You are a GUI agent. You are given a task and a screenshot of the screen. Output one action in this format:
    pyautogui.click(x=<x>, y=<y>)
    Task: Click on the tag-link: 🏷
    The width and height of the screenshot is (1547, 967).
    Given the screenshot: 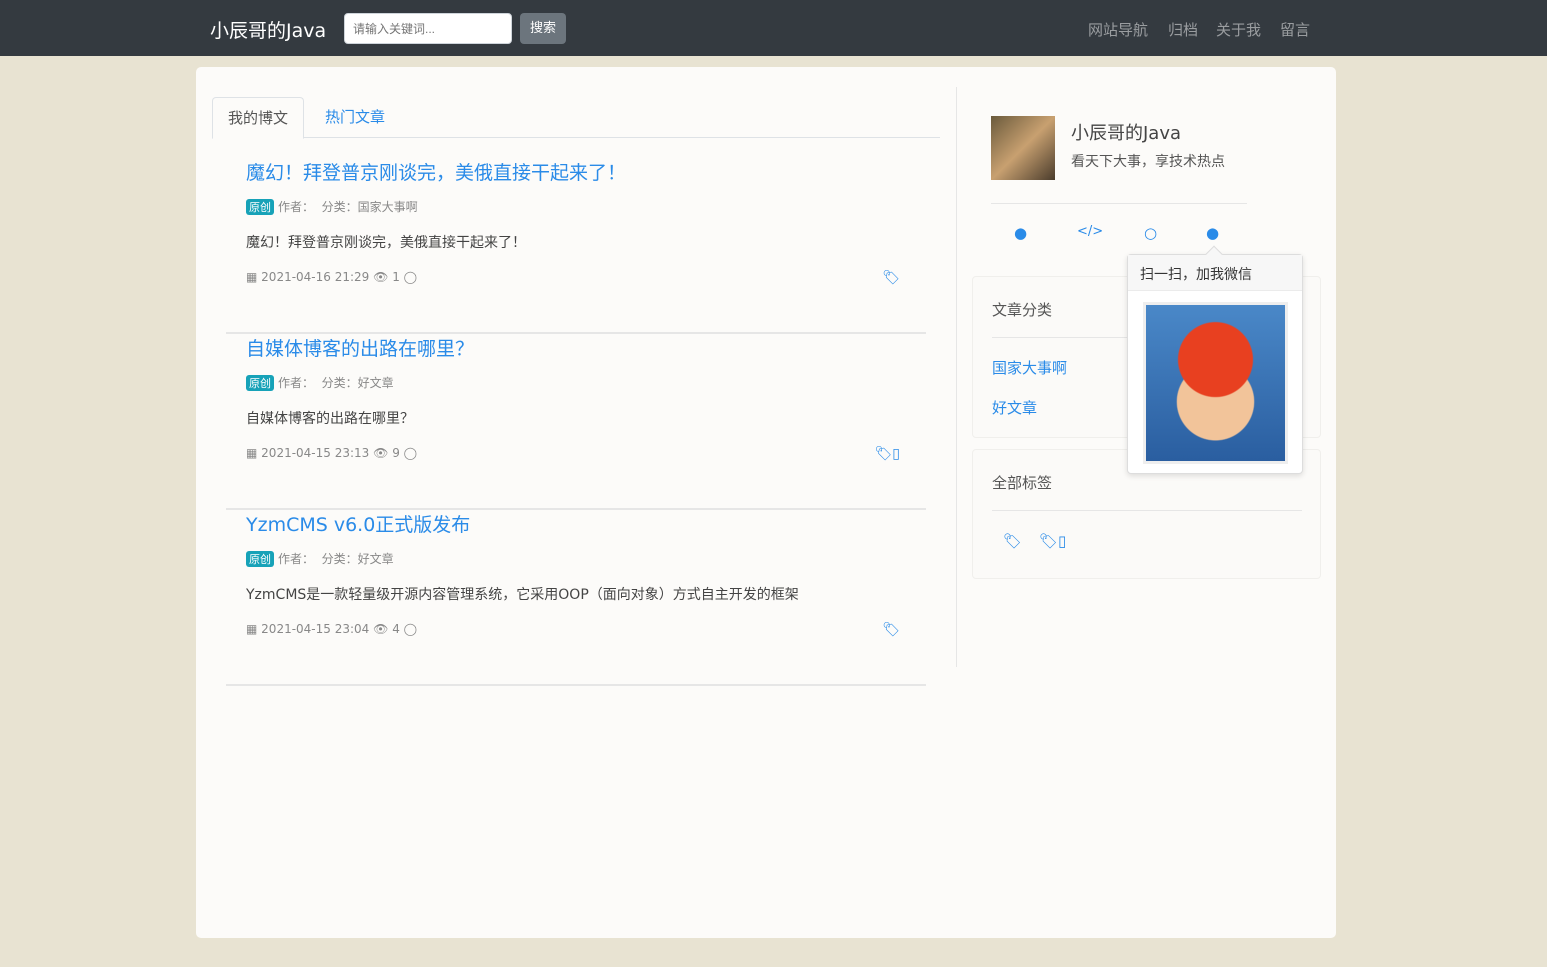 What is the action you would take?
    pyautogui.click(x=1012, y=541)
    